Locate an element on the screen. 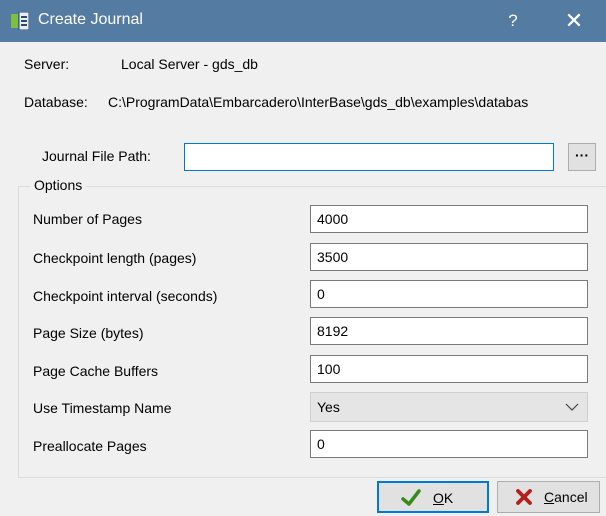  checkpoint-interval-label: Checkpoint interval (seconds) is located at coordinates (125, 296).